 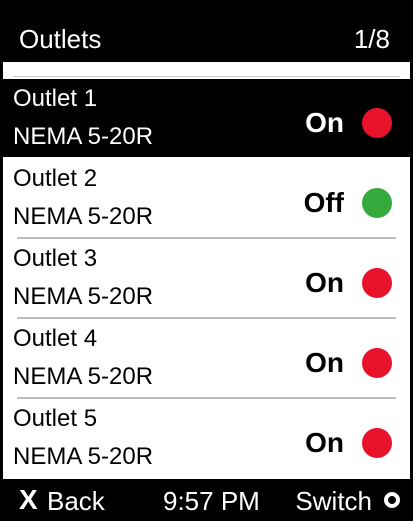 I want to click on switch-button: Switch, so click(x=333, y=501).